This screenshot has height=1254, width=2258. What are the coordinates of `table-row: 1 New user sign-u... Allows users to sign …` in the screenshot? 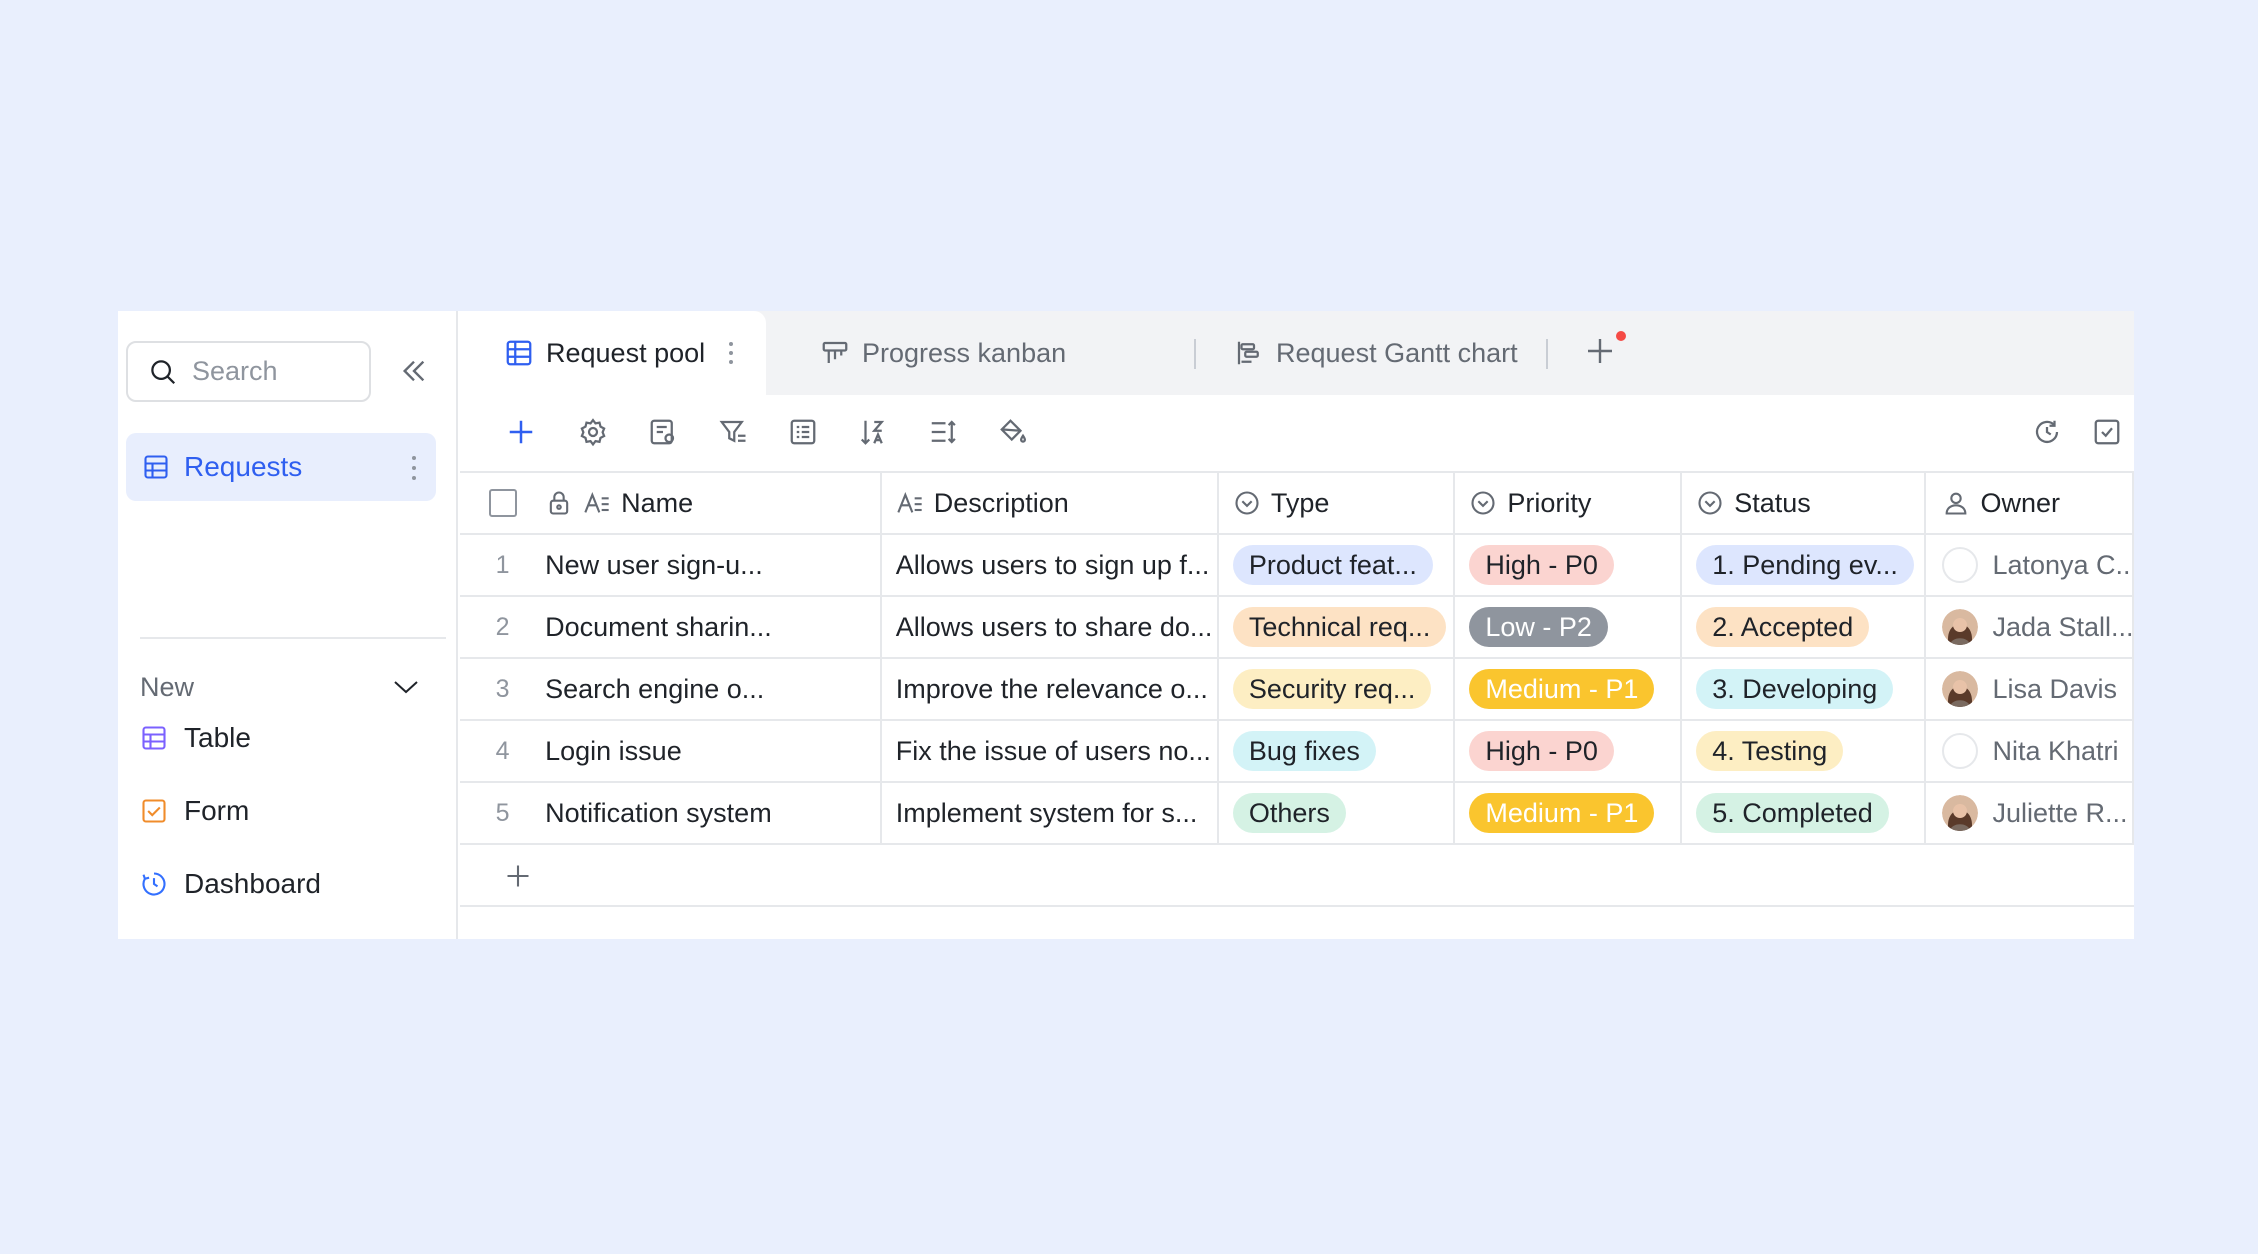 It's located at (1297, 566).